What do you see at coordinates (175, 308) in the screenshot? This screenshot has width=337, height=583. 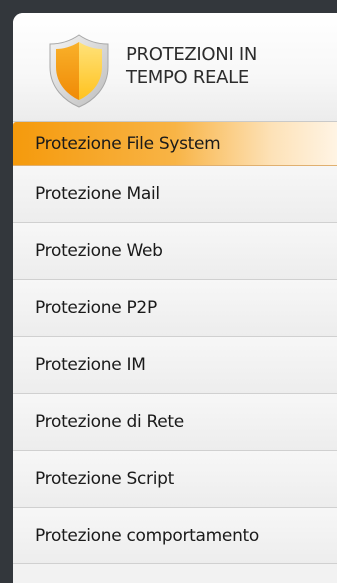 I see `menu-item-p2p-protection: Protezione P2P` at bounding box center [175, 308].